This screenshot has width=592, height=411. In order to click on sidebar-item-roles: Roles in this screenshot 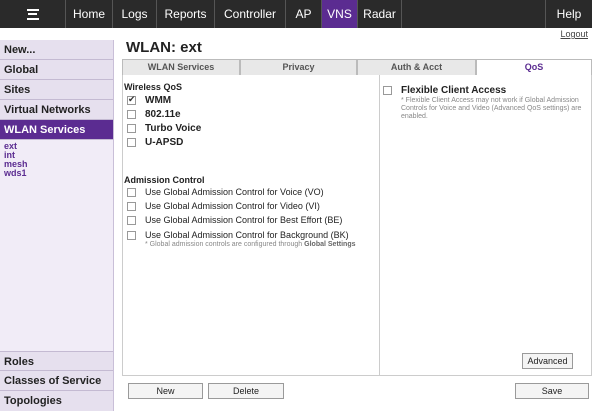, I will do `click(56, 361)`.